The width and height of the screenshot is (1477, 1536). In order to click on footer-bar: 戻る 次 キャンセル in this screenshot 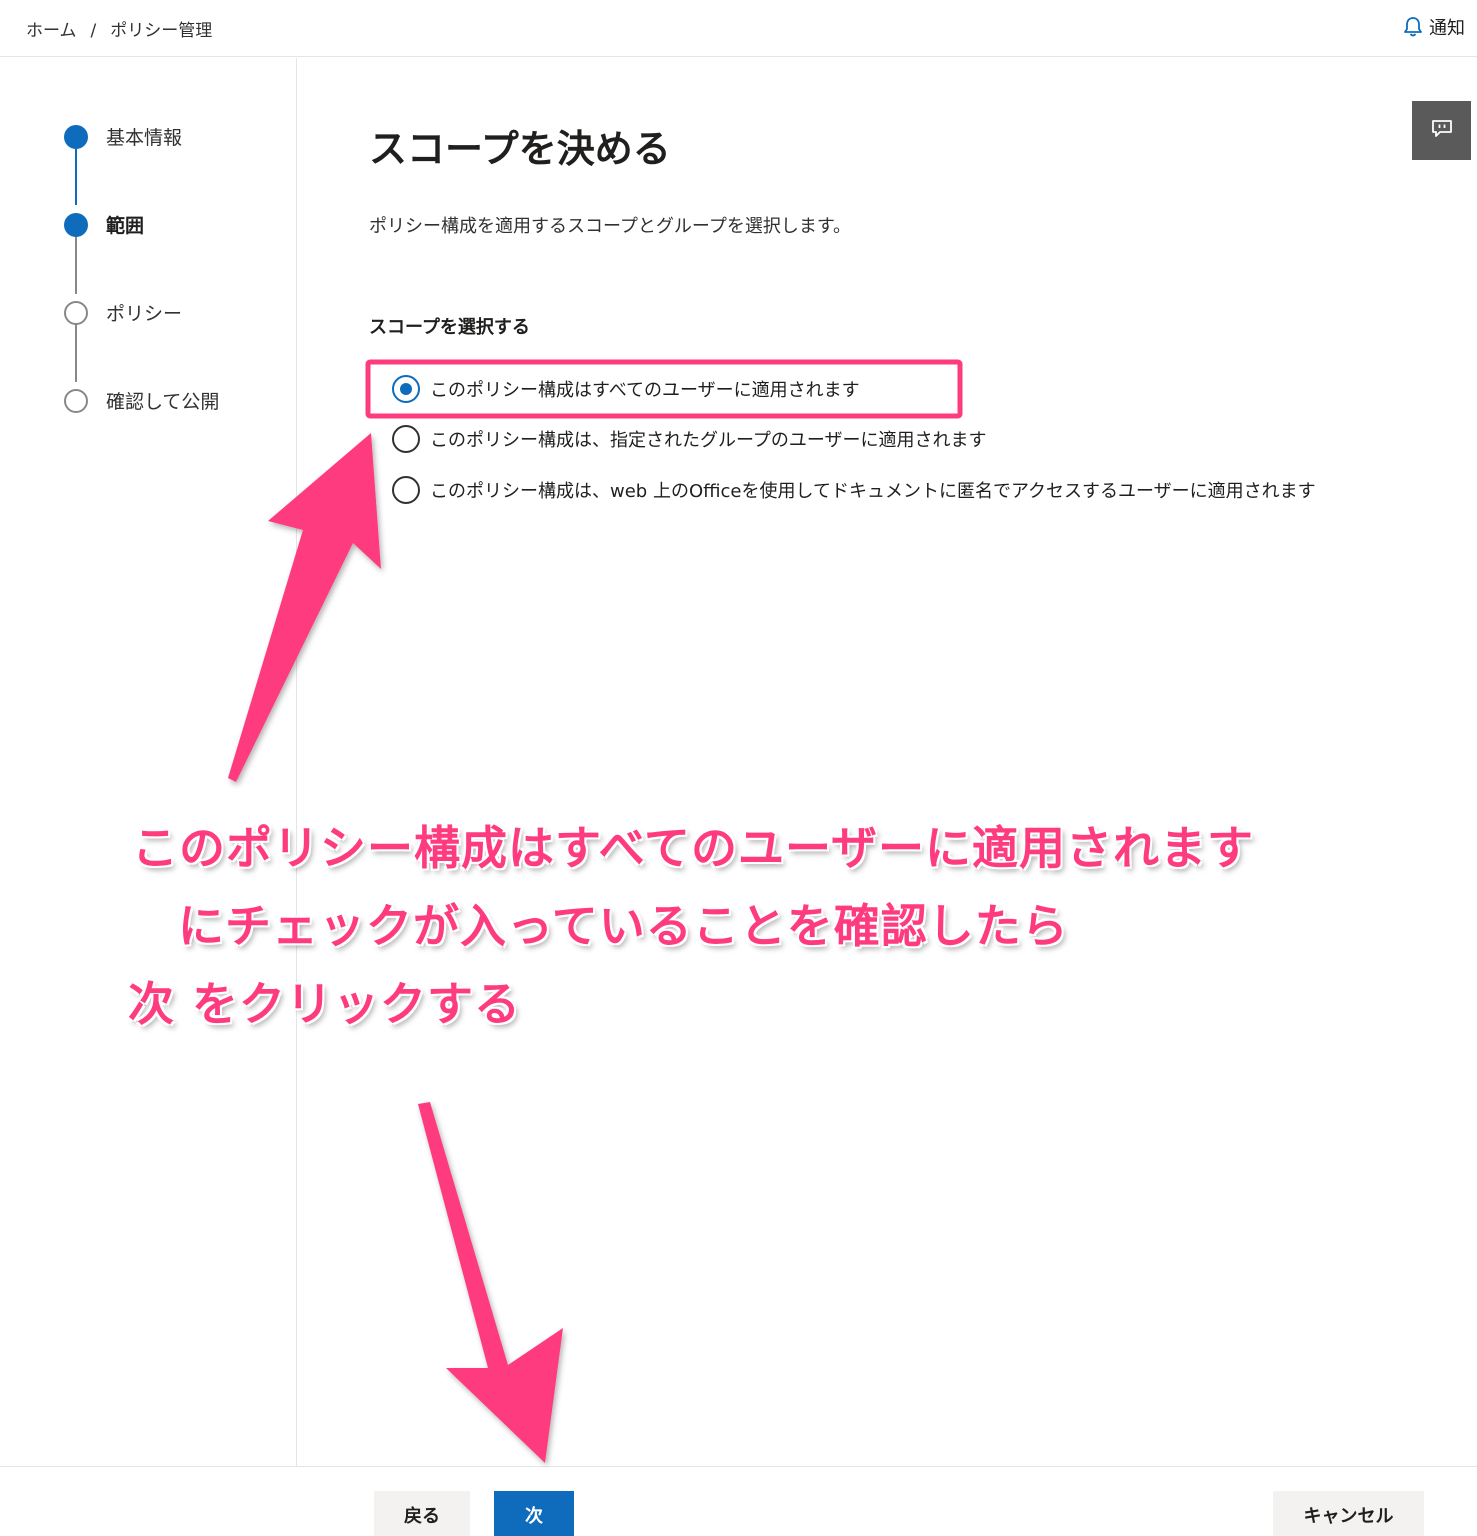, I will do `click(738, 1501)`.